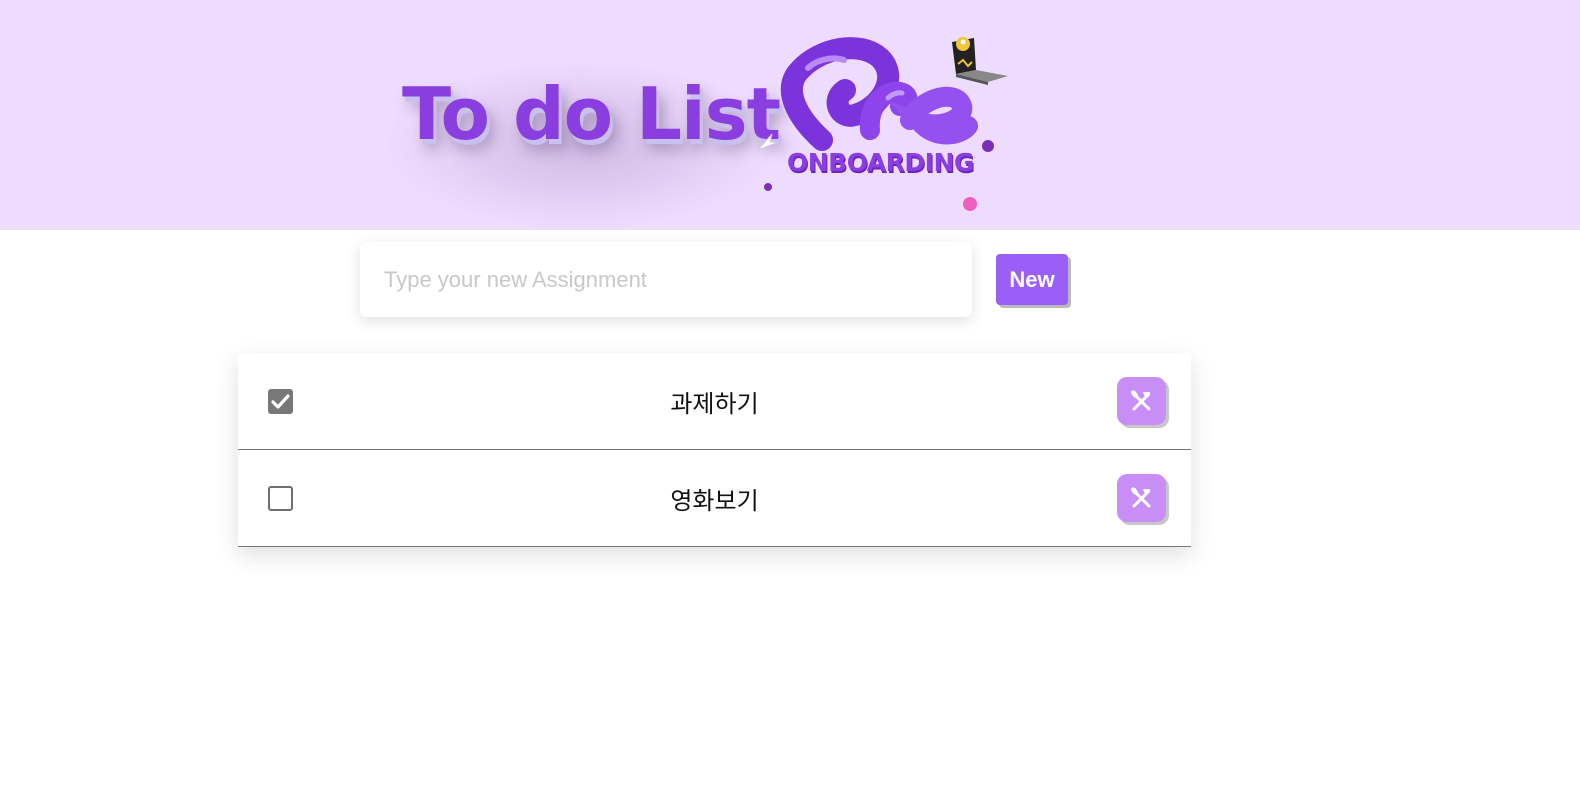  I want to click on title-wrap: To do List, so click(591, 114).